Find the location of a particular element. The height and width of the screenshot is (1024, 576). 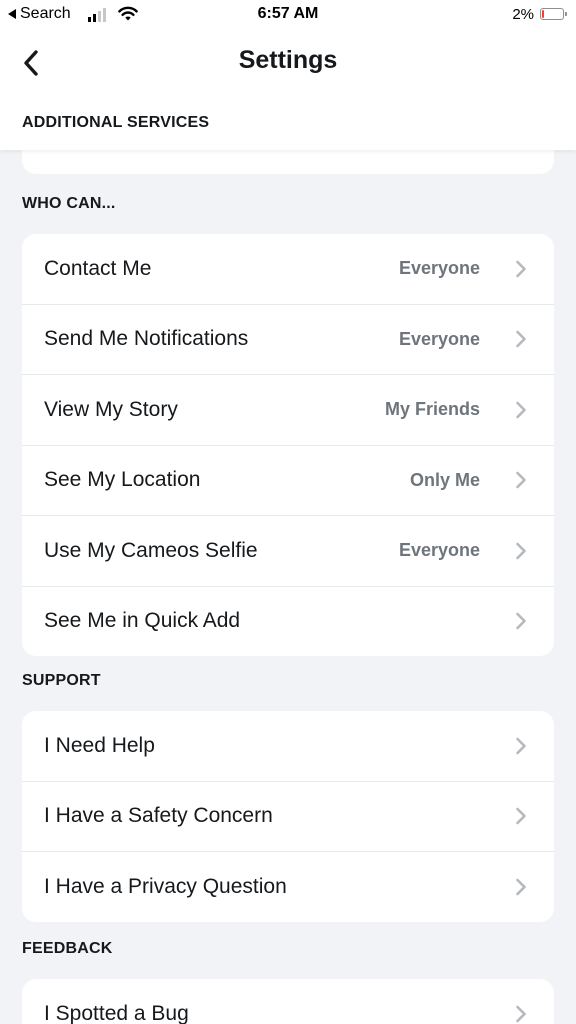

row-value: My Friends is located at coordinates (432, 409).